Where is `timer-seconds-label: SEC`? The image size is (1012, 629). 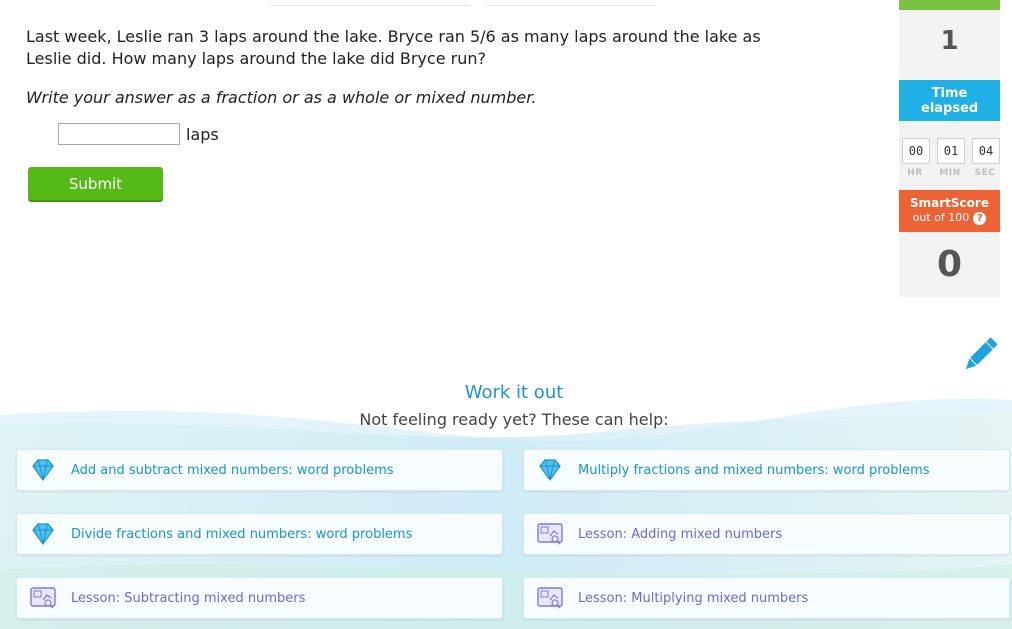 timer-seconds-label: SEC is located at coordinates (985, 173).